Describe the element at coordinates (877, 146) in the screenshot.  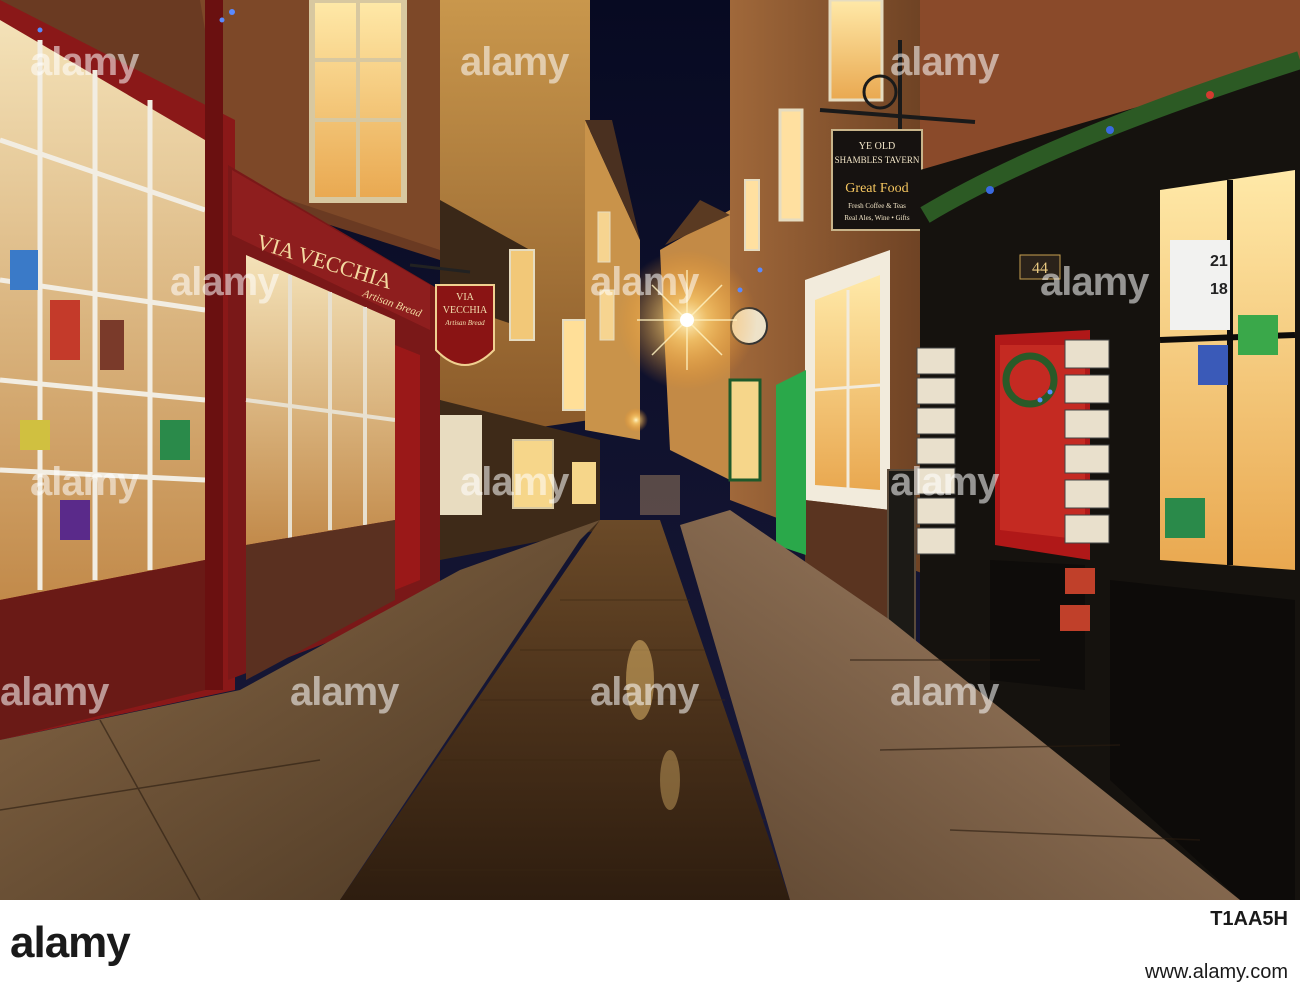
I see `tavern-line1: YE OLD` at that location.